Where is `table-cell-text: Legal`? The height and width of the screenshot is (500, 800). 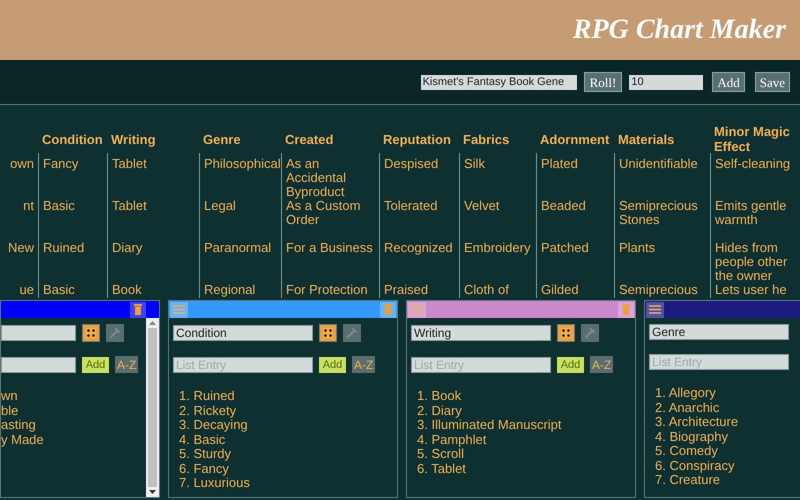
table-cell-text: Legal is located at coordinates (220, 206).